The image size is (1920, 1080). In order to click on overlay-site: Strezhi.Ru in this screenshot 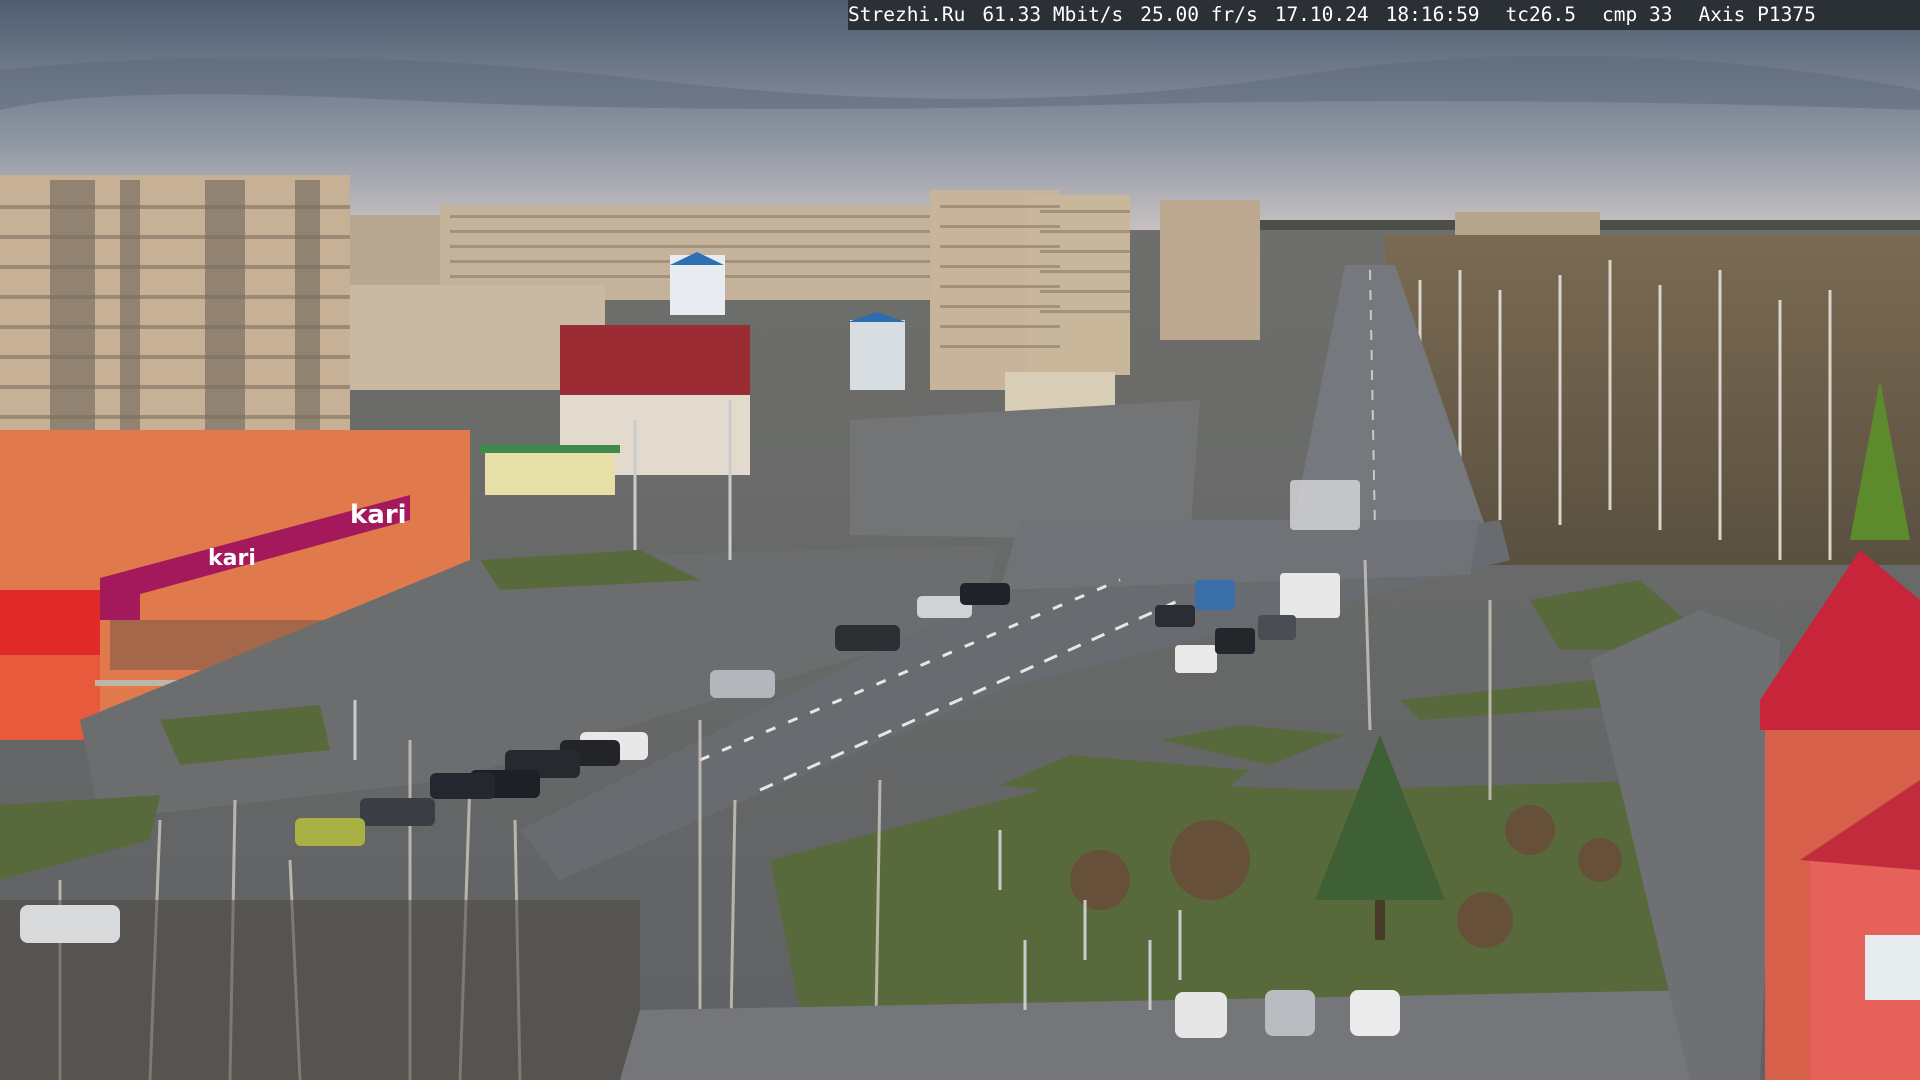, I will do `click(907, 14)`.